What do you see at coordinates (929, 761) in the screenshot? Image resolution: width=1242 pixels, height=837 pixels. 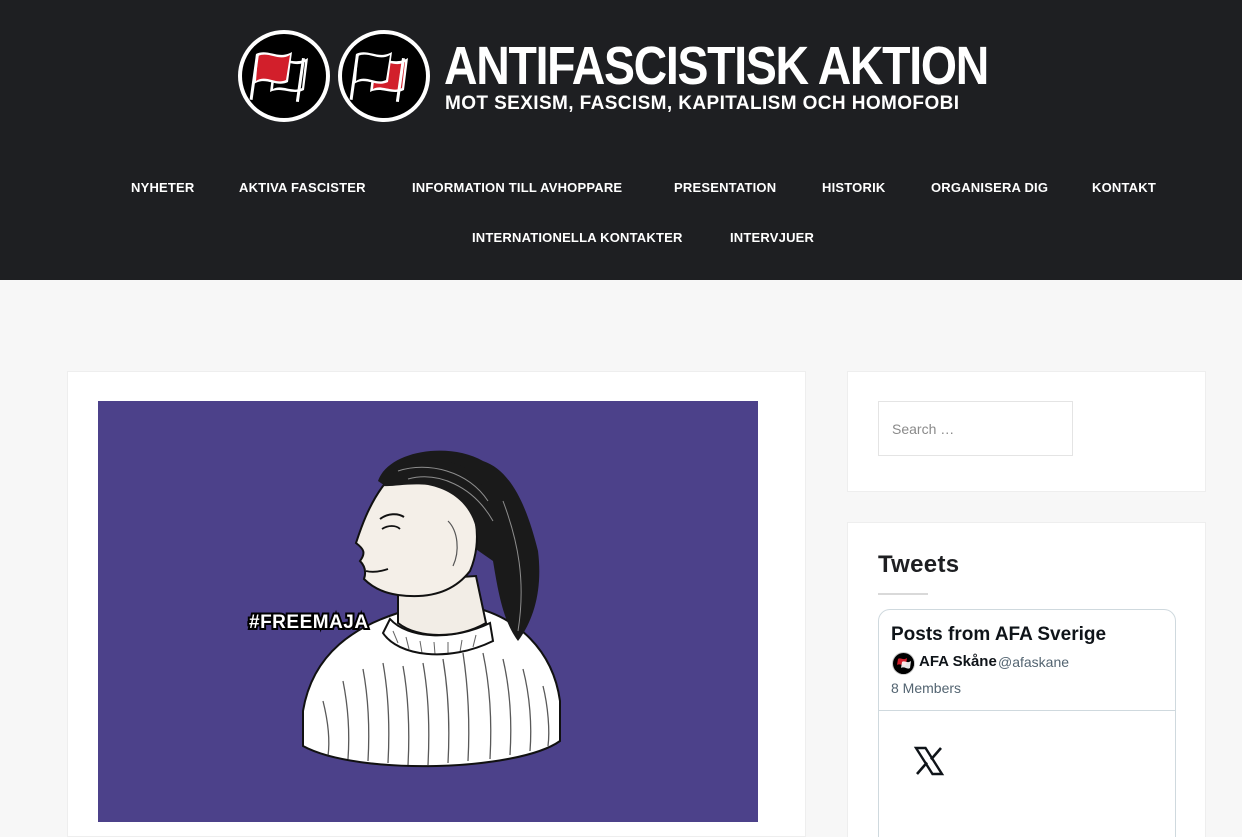 I see `x-logo-icon` at bounding box center [929, 761].